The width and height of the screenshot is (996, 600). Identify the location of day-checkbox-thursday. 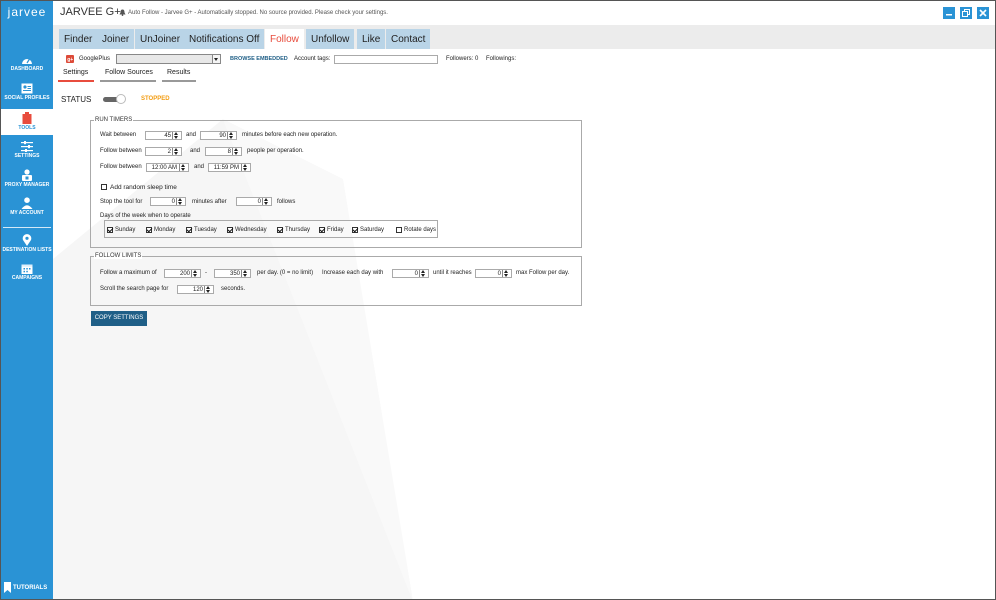
(280, 230).